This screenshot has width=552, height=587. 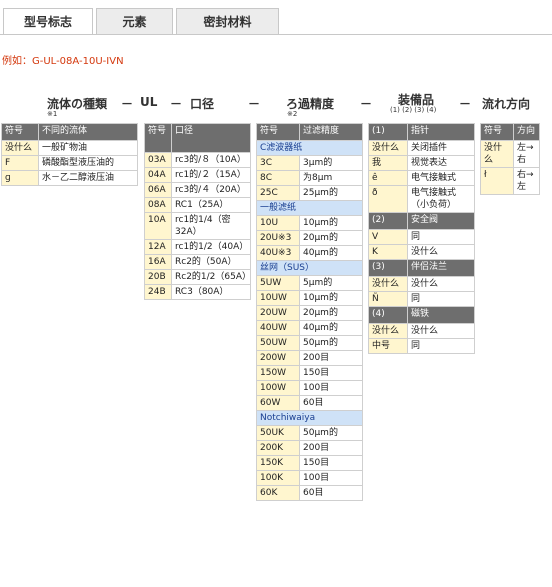 What do you see at coordinates (388, 178) in the screenshot?
I see `code-cell: ê` at bounding box center [388, 178].